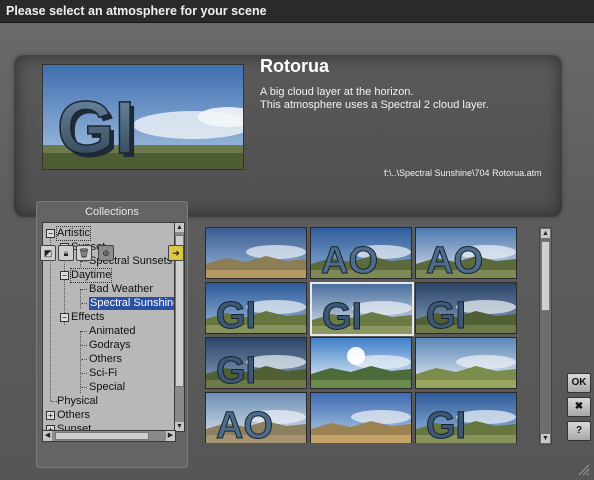 Image resolution: width=594 pixels, height=480 pixels. Describe the element at coordinates (77, 401) in the screenshot. I see `tree-node-physical: Physical` at that location.